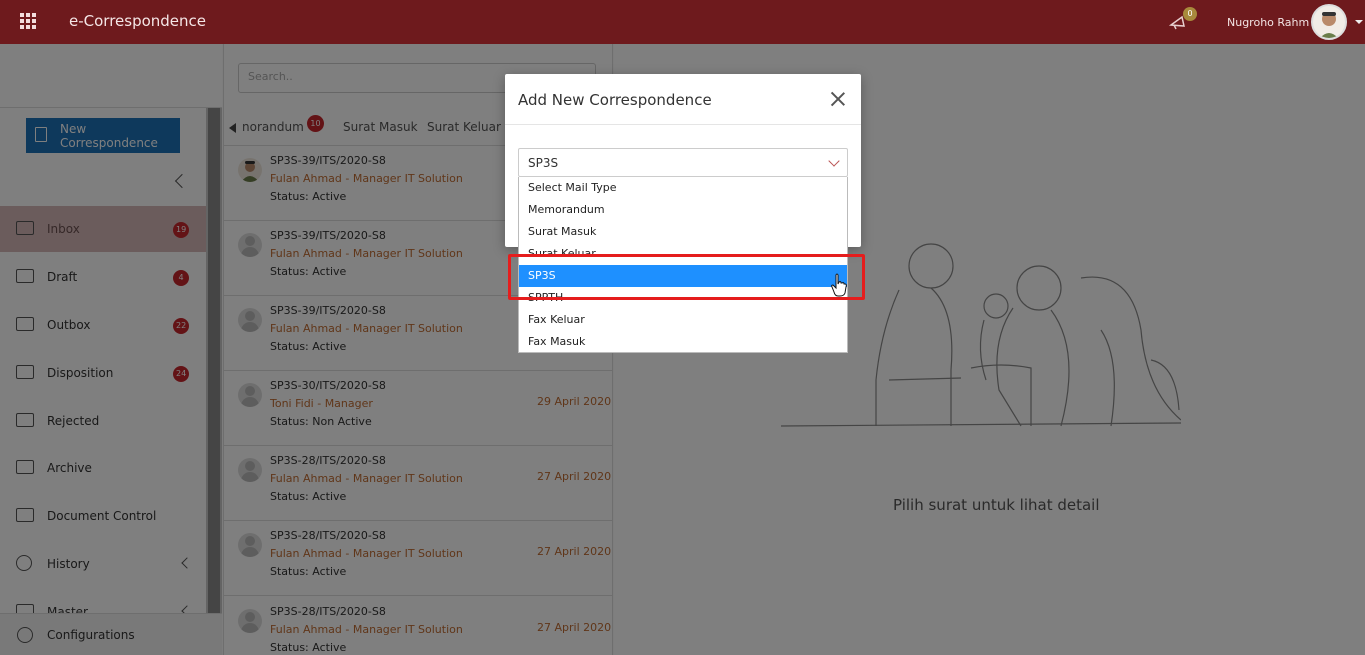 This screenshot has width=1365, height=655. What do you see at coordinates (683, 210) in the screenshot?
I see `option-memorandum: Memorandum` at bounding box center [683, 210].